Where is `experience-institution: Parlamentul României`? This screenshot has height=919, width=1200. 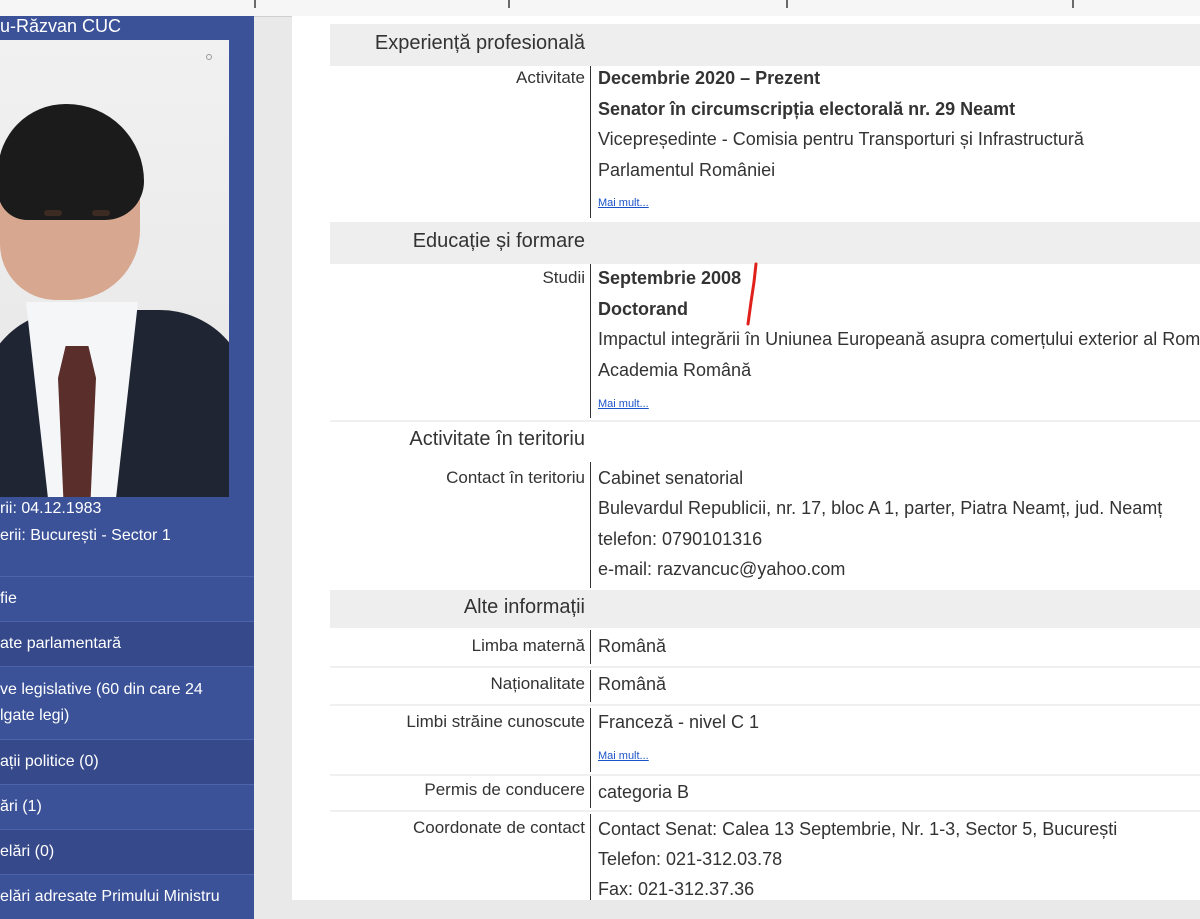
experience-institution: Parlamentul României is located at coordinates (687, 170).